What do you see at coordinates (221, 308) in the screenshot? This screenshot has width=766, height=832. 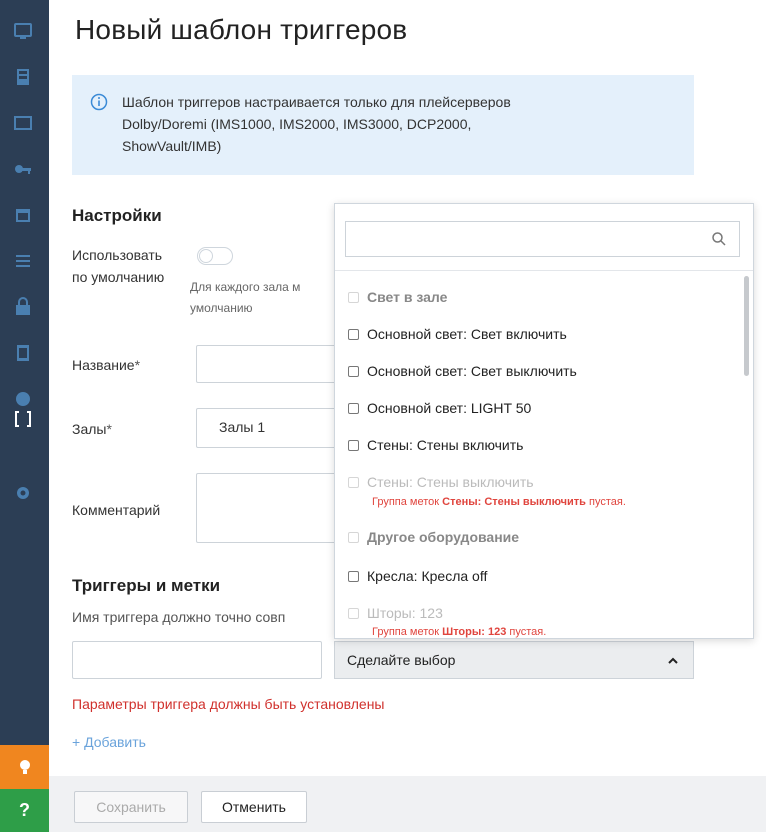 I see `hint-line: умолчанию` at bounding box center [221, 308].